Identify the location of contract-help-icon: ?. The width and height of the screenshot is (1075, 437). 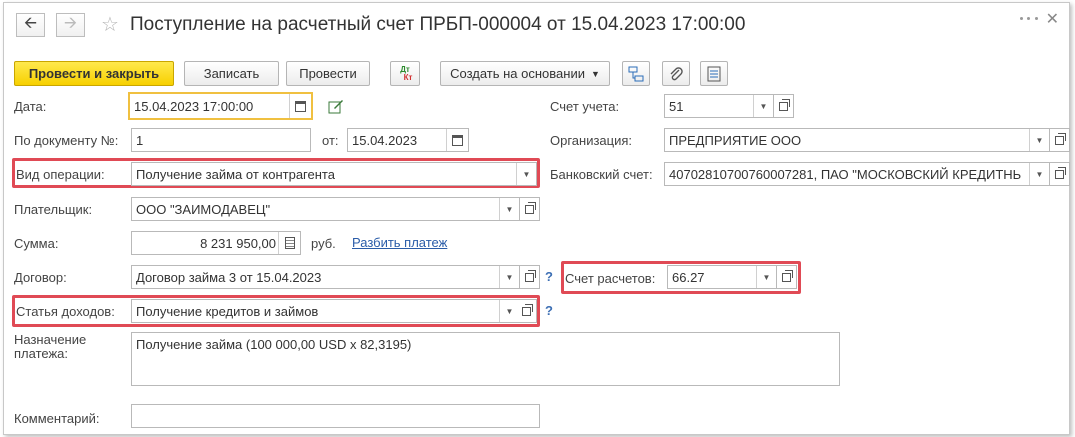
(549, 276).